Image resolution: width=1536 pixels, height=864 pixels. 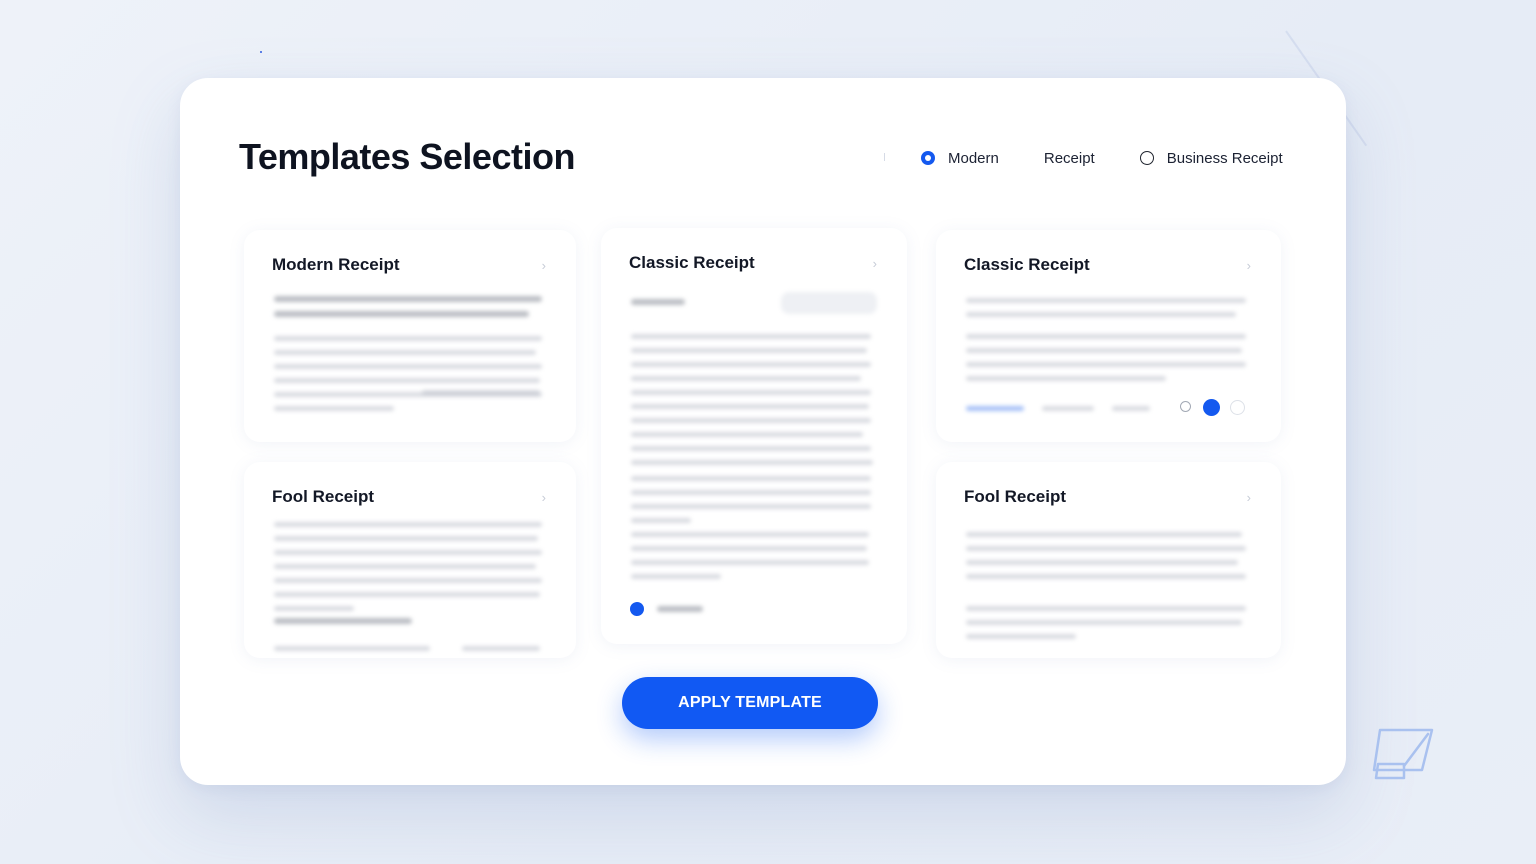 What do you see at coordinates (407, 156) in the screenshot?
I see `page-title: Templates Selection` at bounding box center [407, 156].